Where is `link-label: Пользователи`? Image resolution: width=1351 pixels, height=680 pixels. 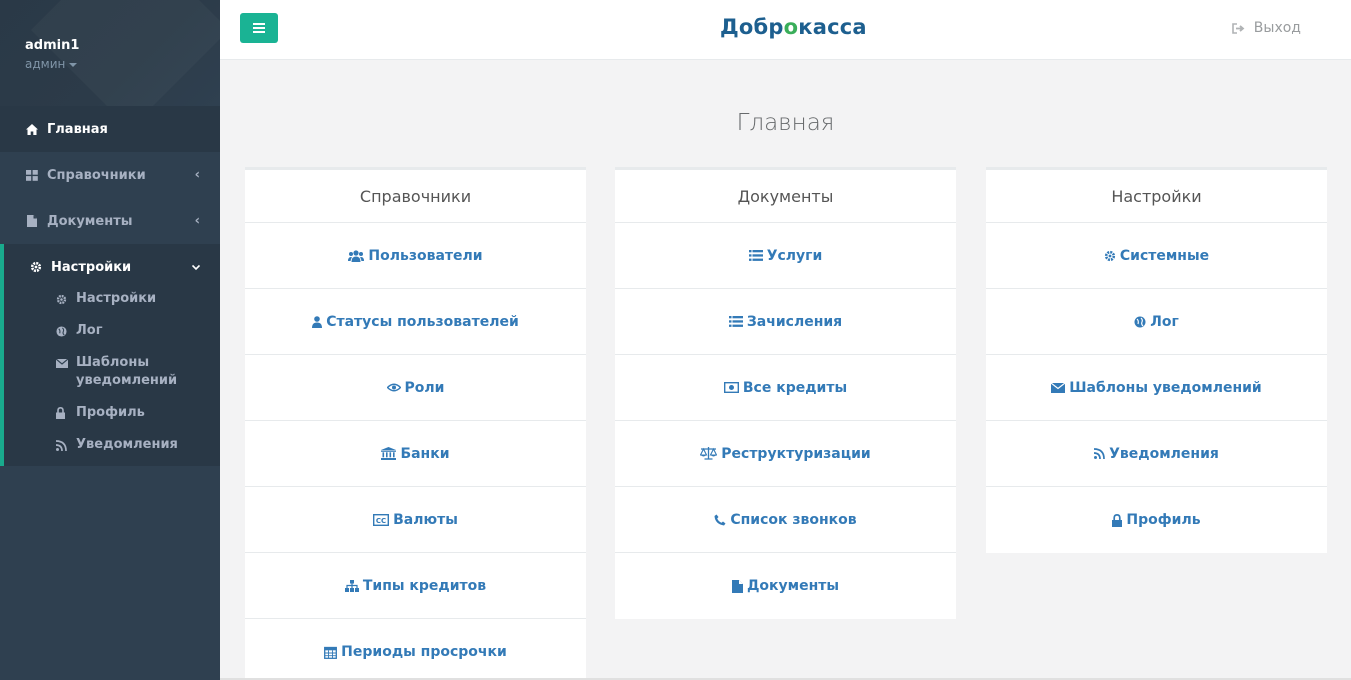
link-label: Пользователи is located at coordinates (425, 255).